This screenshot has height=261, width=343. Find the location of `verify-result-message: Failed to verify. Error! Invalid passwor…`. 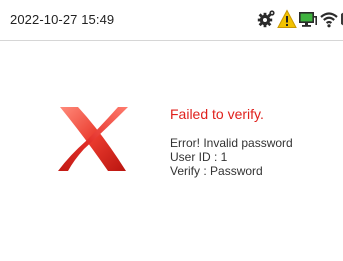

verify-result-message: Failed to verify. Error! Invalid passwor… is located at coordinates (231, 142).